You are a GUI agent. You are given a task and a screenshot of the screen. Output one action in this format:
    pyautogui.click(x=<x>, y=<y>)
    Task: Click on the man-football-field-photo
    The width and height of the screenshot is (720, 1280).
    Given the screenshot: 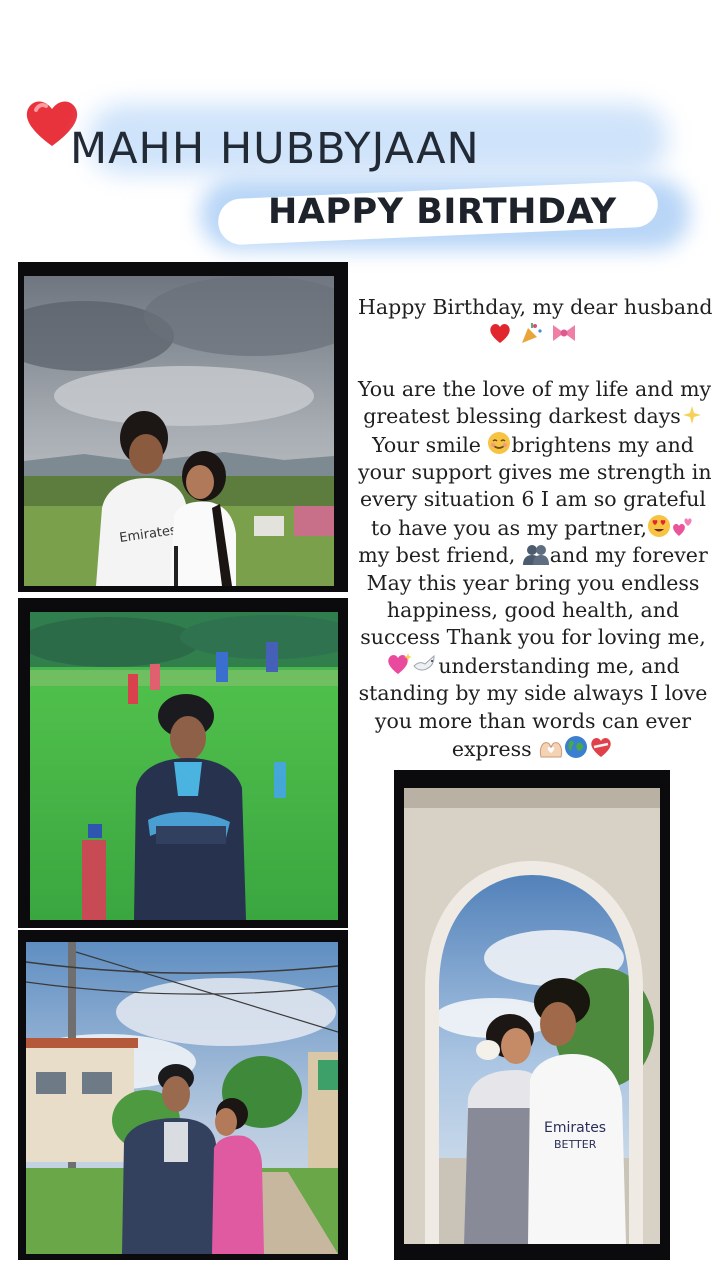 What is the action you would take?
    pyautogui.click(x=184, y=766)
    